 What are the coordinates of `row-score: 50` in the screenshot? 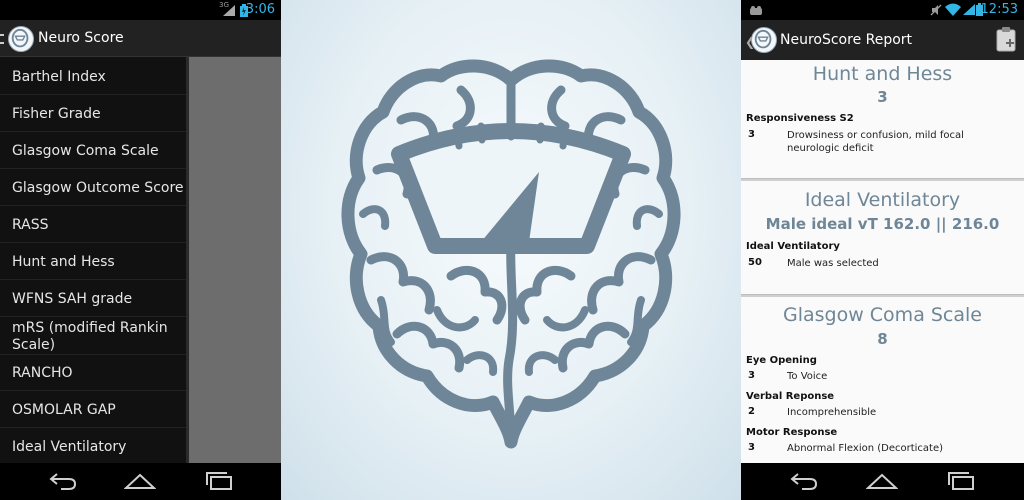 It's located at (755, 262).